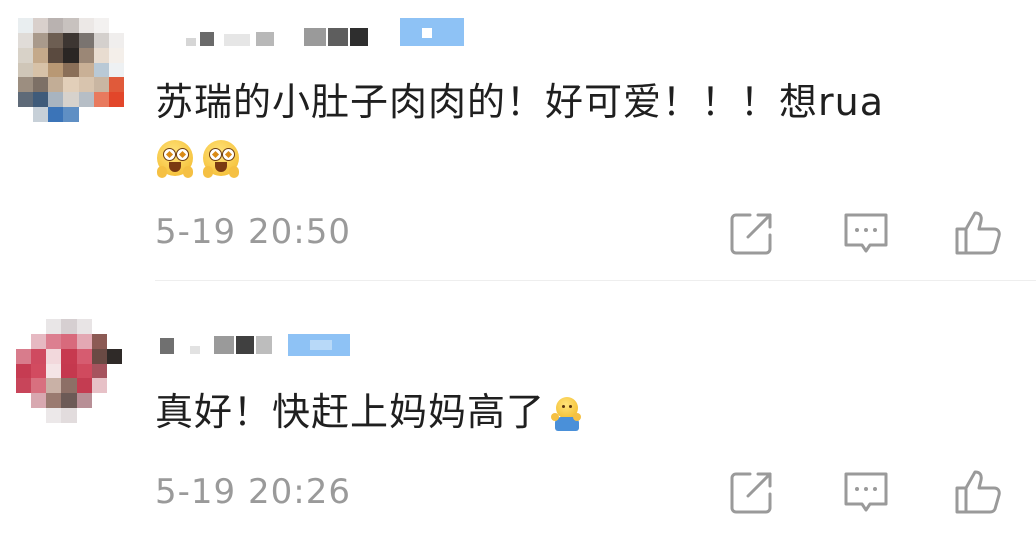 This screenshot has height=535, width=1036. Describe the element at coordinates (350, 412) in the screenshot. I see `comment-text-content: 真好！快赶上妈妈高了` at that location.